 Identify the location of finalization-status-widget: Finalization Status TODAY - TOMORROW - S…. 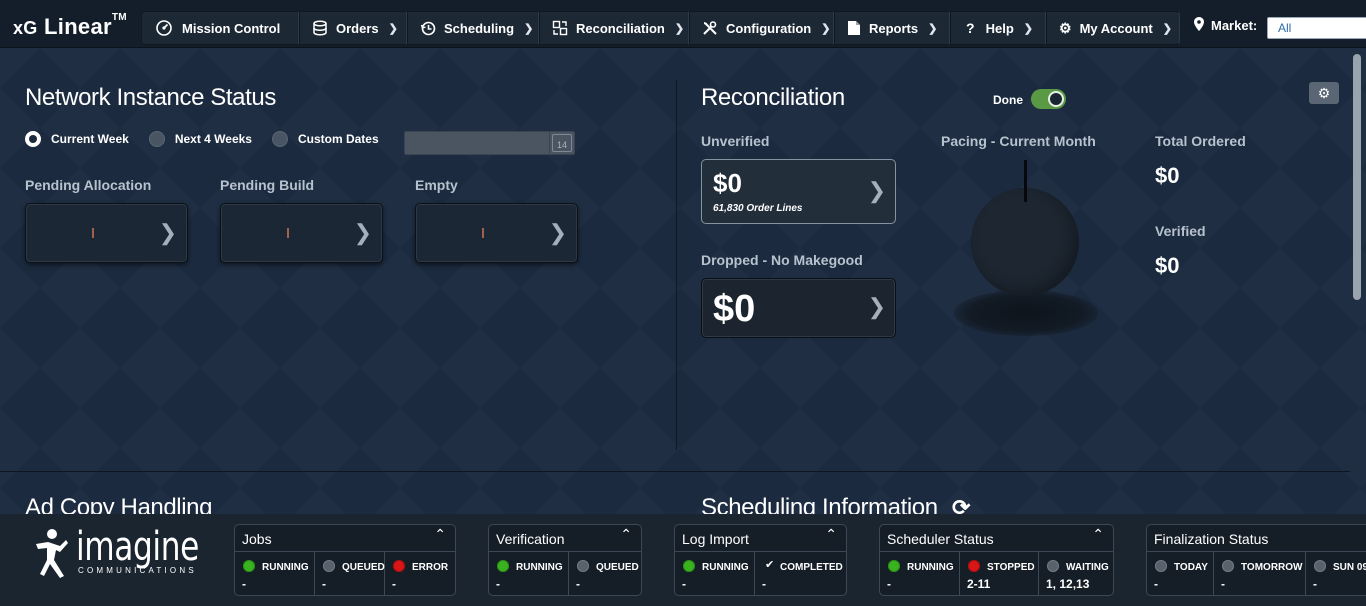
(1256, 560).